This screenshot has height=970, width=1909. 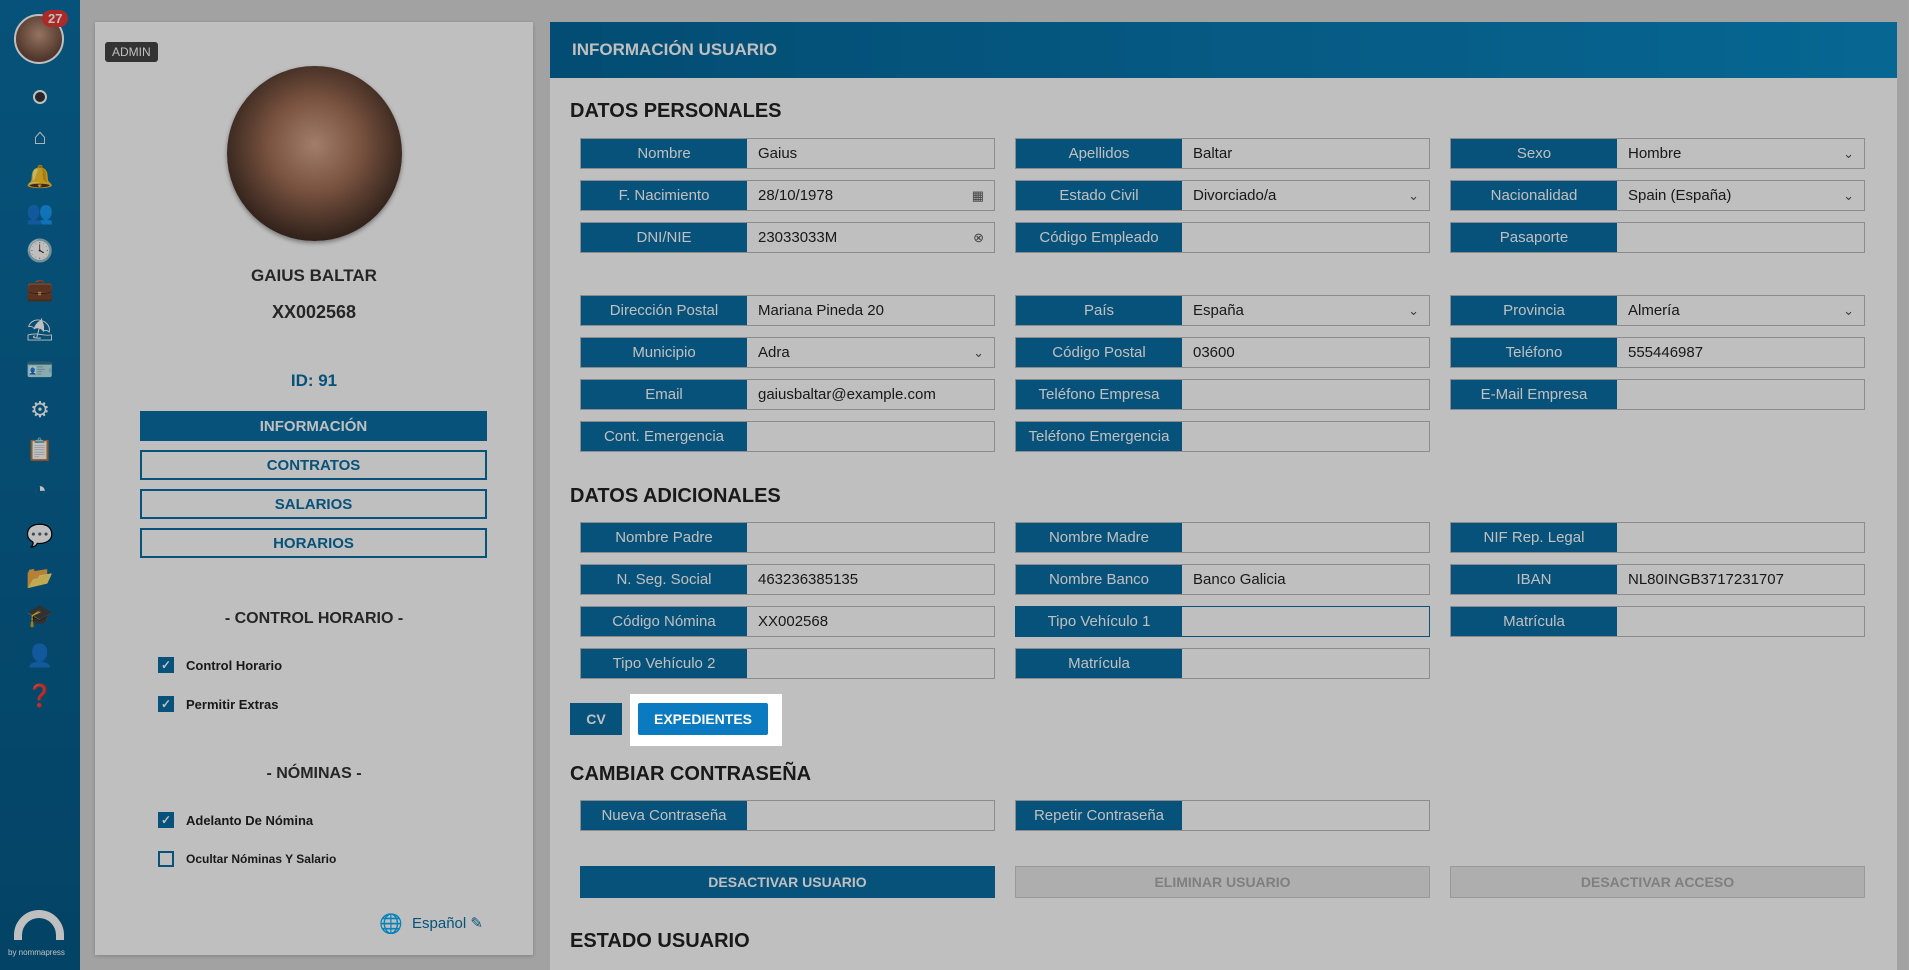 What do you see at coordinates (596, 719) in the screenshot?
I see `cv-button: CV` at bounding box center [596, 719].